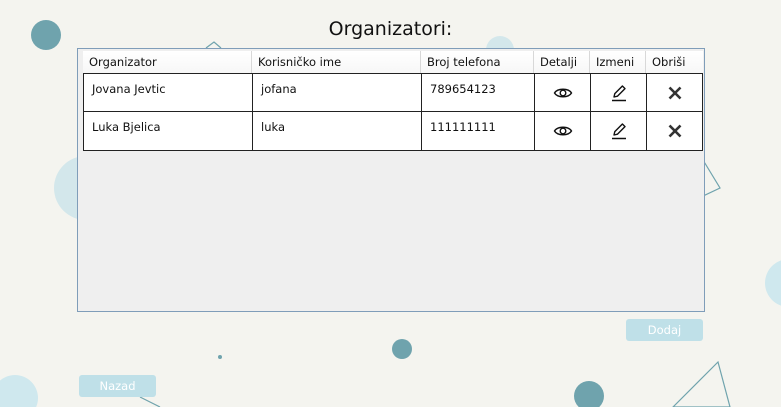 This screenshot has height=407, width=781. I want to click on page-title: Organizatori:, so click(390, 29).